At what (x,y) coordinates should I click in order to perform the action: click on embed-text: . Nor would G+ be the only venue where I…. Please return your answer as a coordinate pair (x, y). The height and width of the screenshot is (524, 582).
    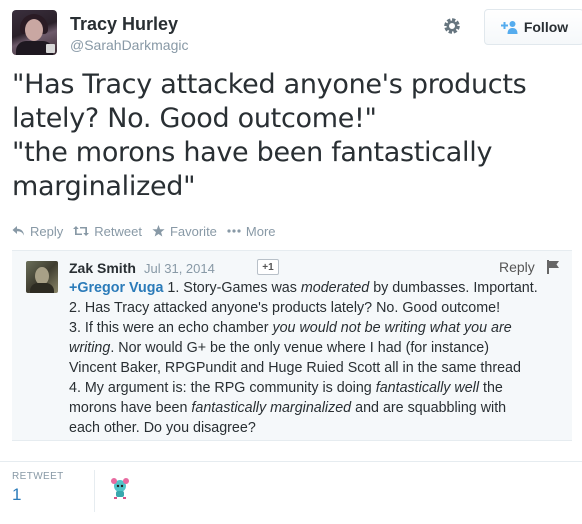
    Looking at the image, I should click on (300, 348).